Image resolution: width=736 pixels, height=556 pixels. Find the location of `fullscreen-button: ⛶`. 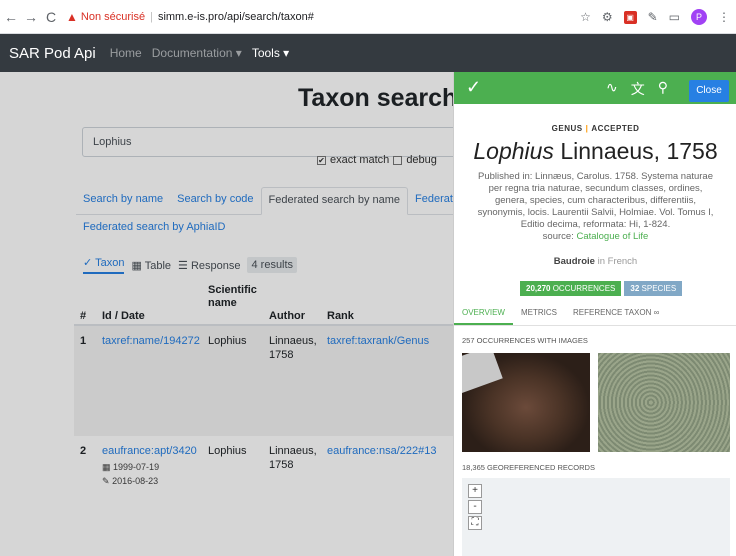

fullscreen-button: ⛶ is located at coordinates (475, 523).